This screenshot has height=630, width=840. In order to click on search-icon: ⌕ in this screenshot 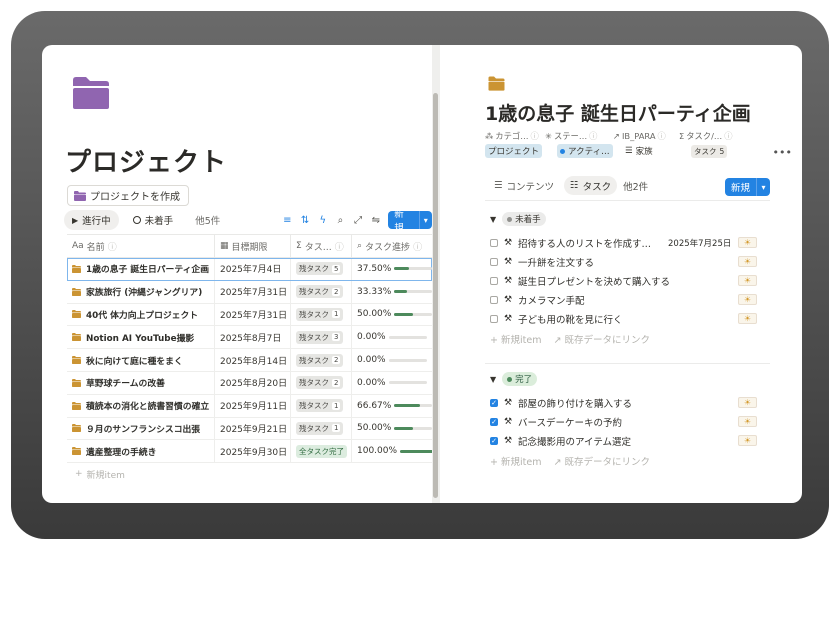, I will do `click(340, 220)`.